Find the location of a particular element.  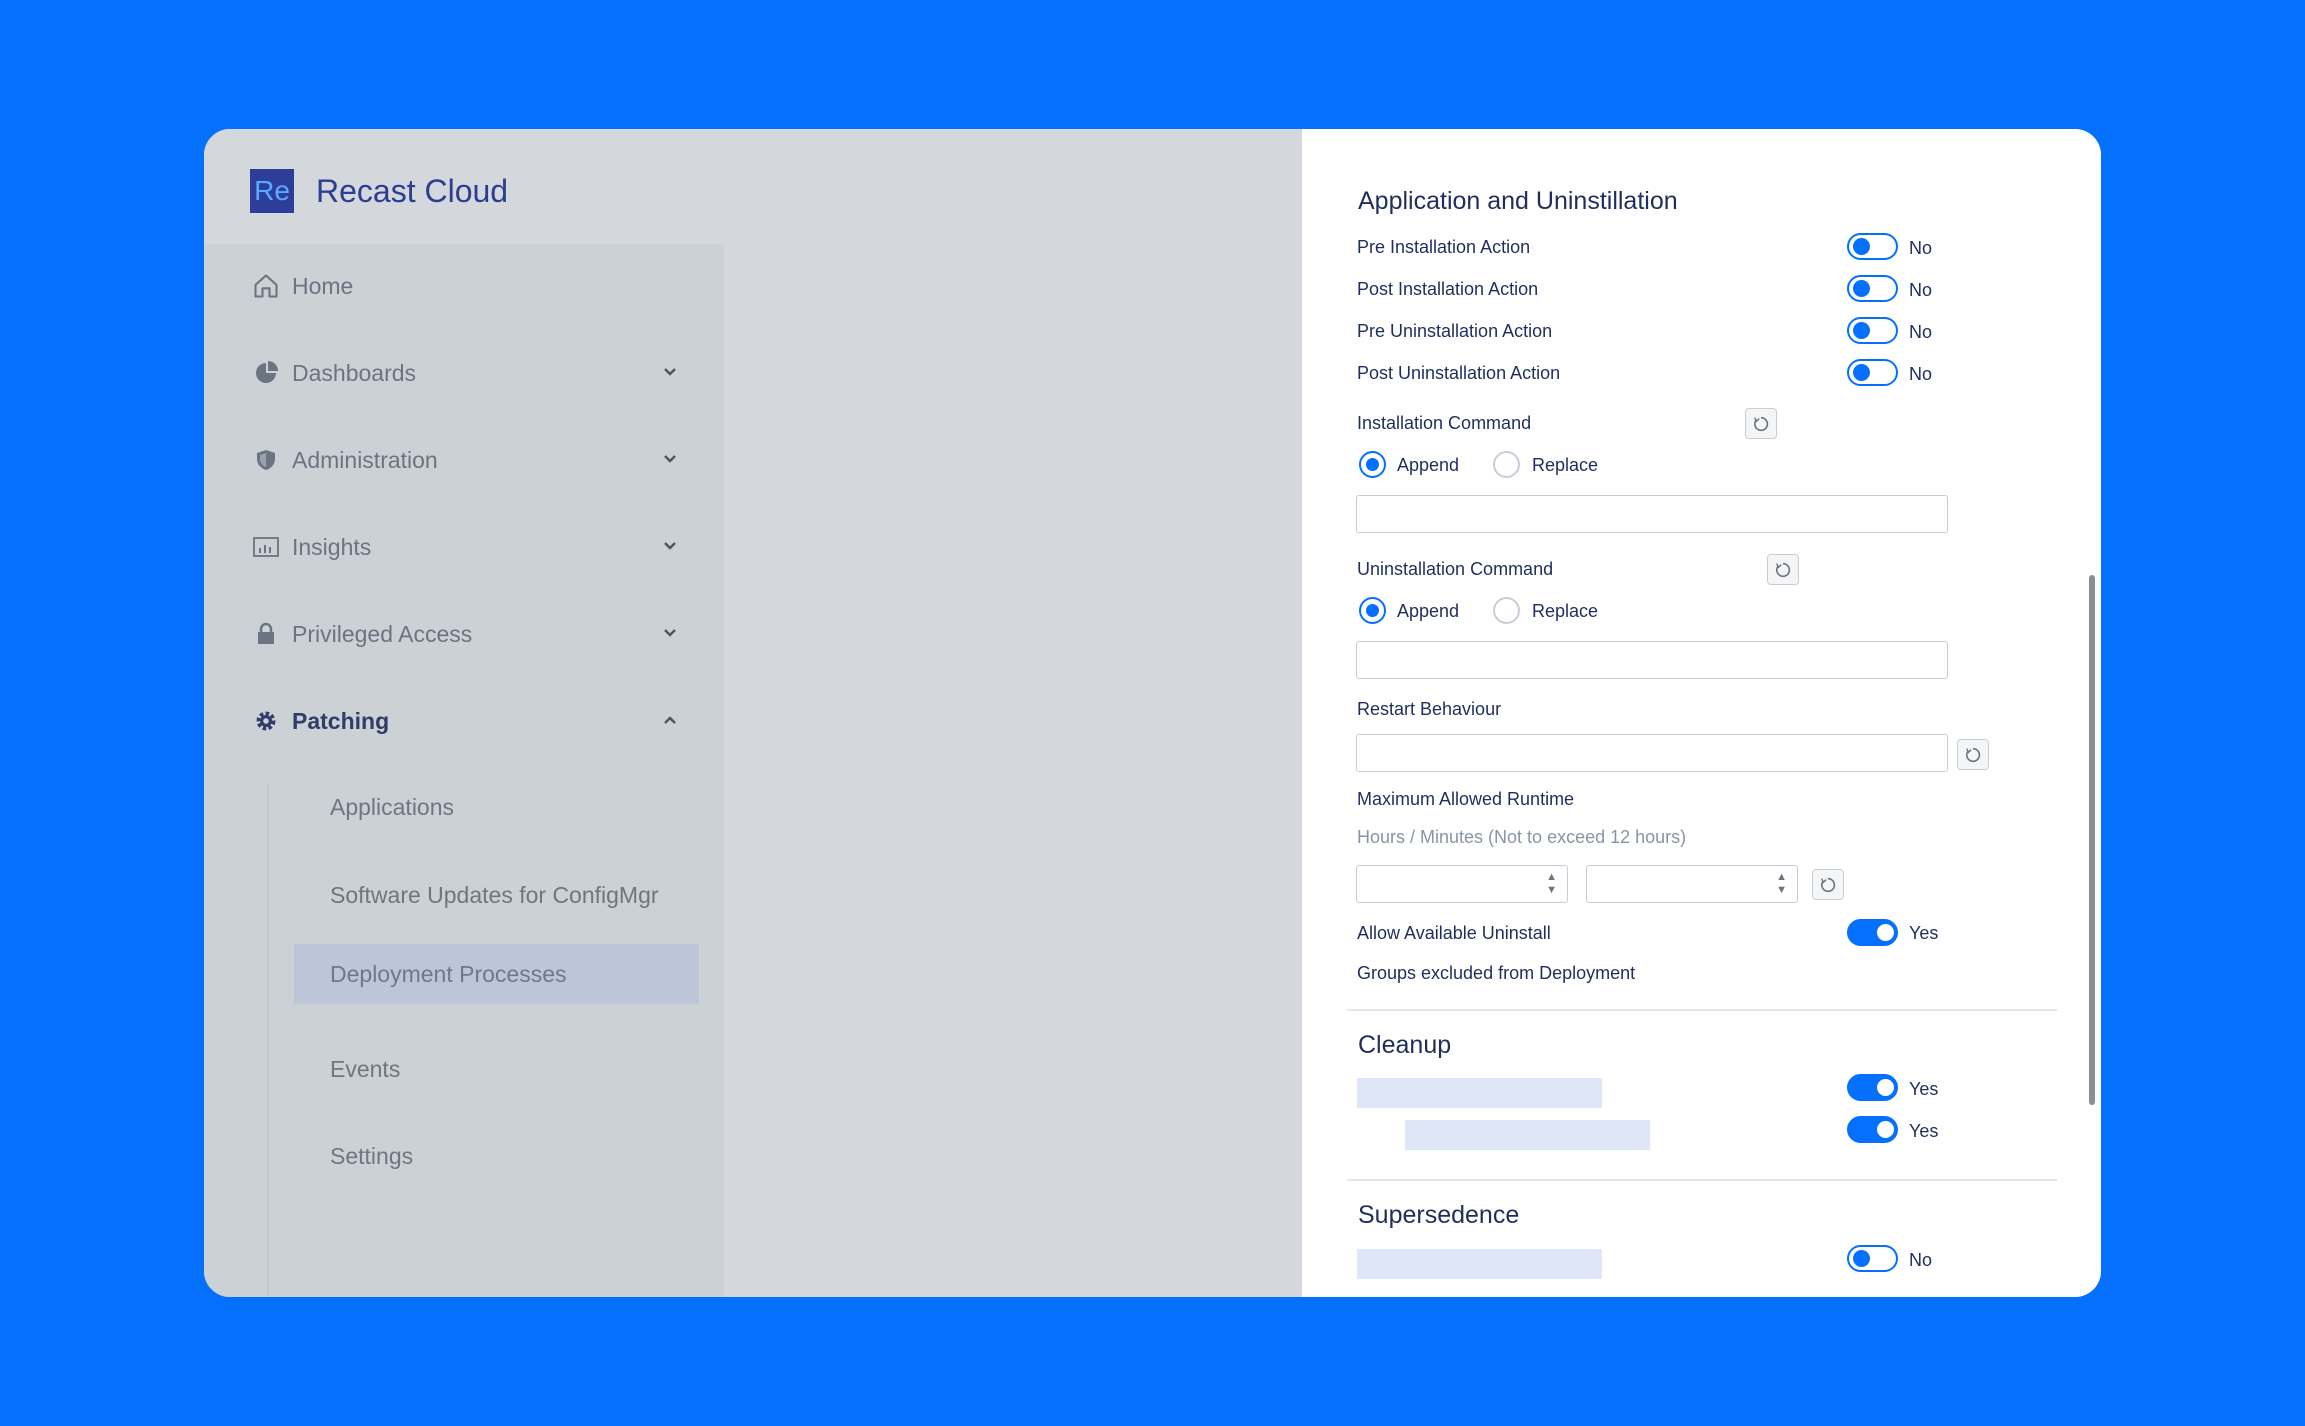

post-installation-toggle is located at coordinates (1872, 288).